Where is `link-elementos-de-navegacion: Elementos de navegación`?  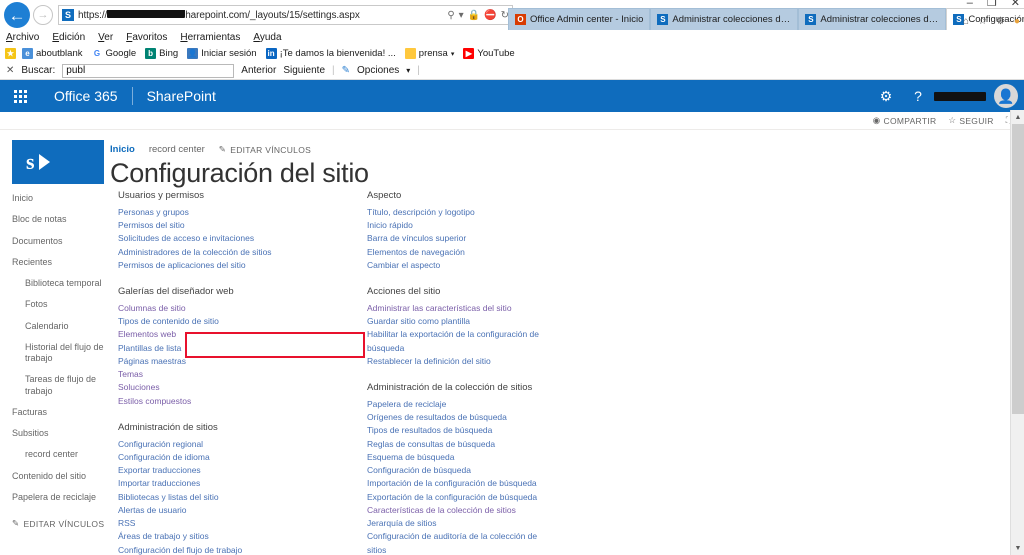
link-elementos-de-navegacion: Elementos de navegación is located at coordinates (459, 252).